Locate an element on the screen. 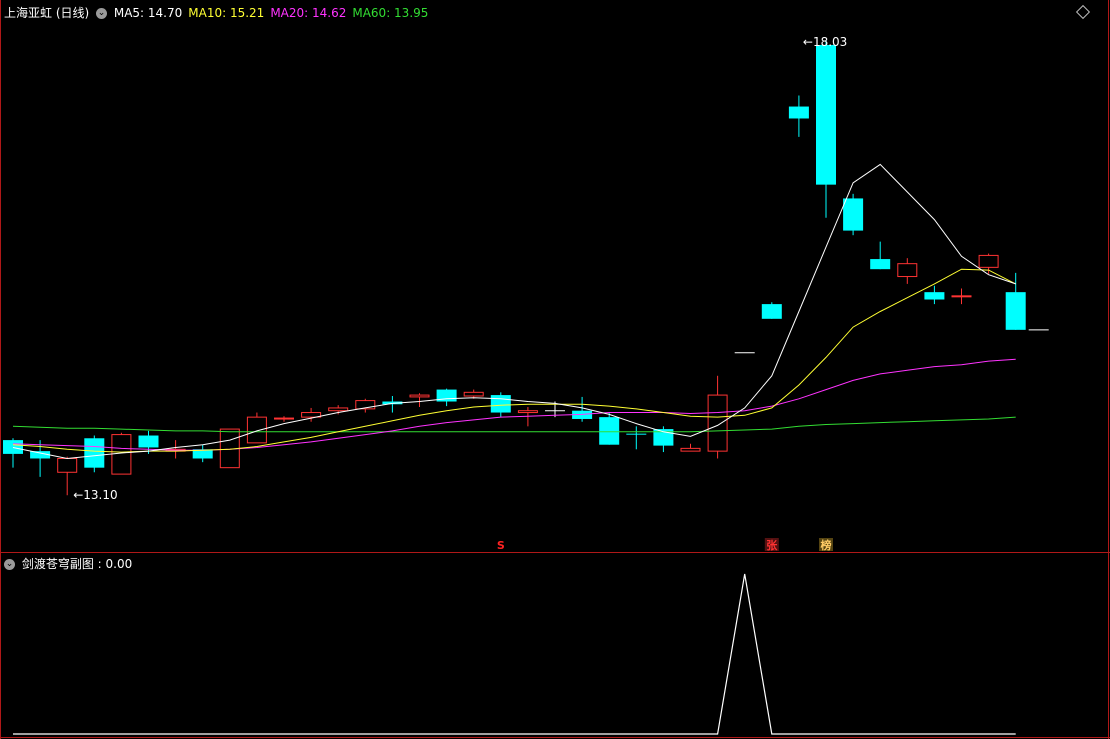 This screenshot has width=1110, height=739. sub-indicator-title: 剑渡苍穹副图 is located at coordinates (57, 564).